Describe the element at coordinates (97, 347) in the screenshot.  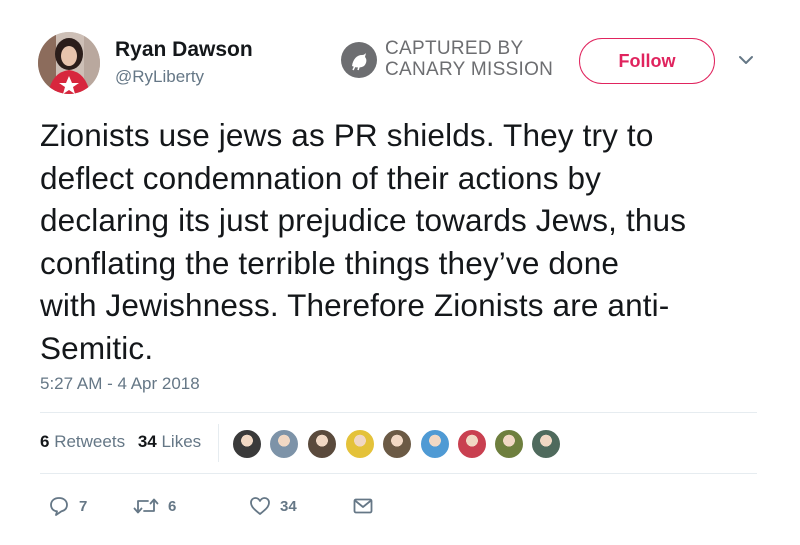
I see `tweet-text-line: Semitic.` at that location.